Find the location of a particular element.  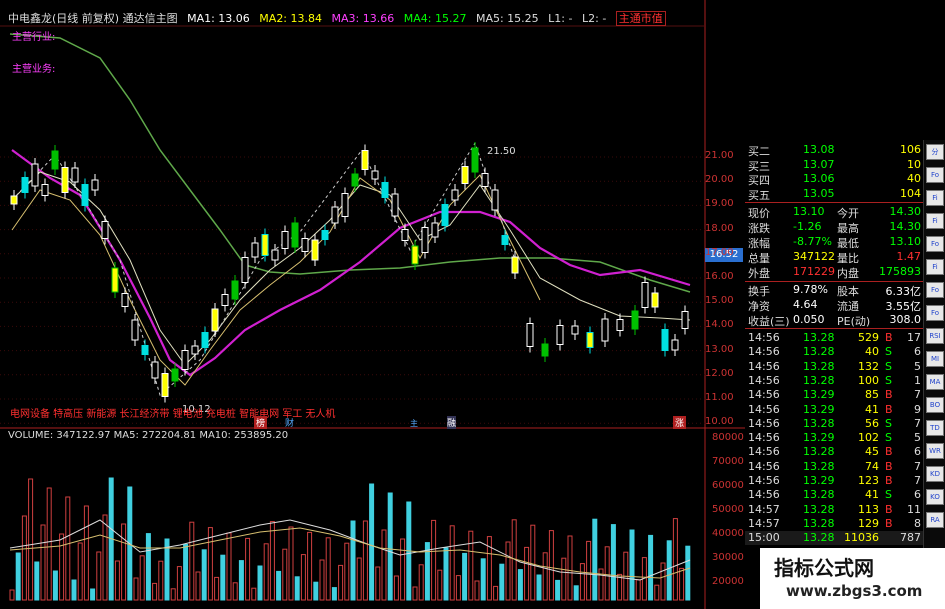

ma1-value: MA1: 13.06 is located at coordinates (218, 18).